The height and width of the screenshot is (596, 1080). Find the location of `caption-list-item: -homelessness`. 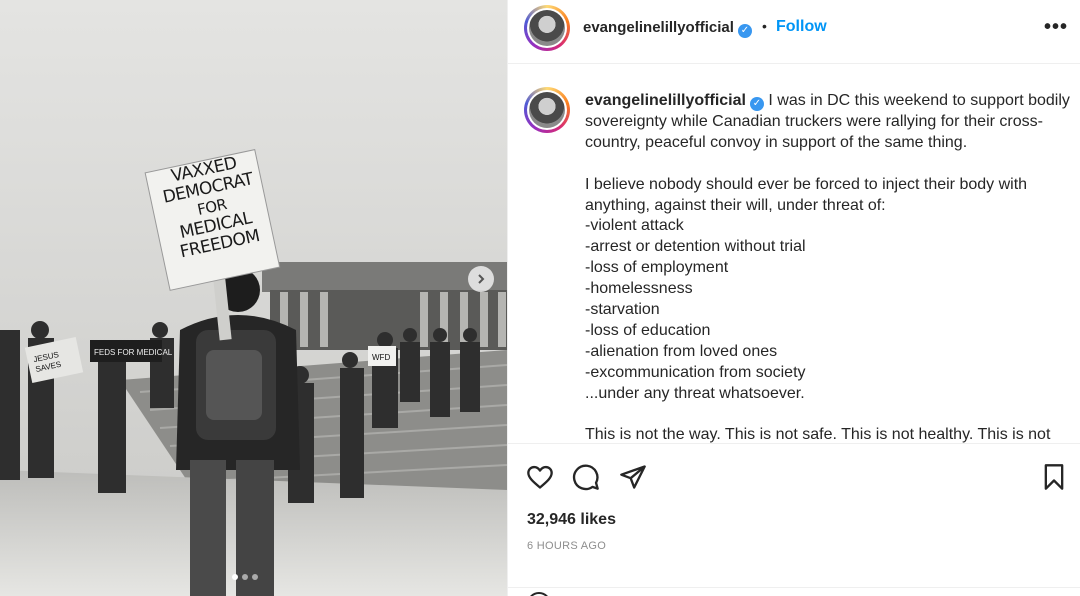

caption-list-item: -homelessness is located at coordinates (639, 289).